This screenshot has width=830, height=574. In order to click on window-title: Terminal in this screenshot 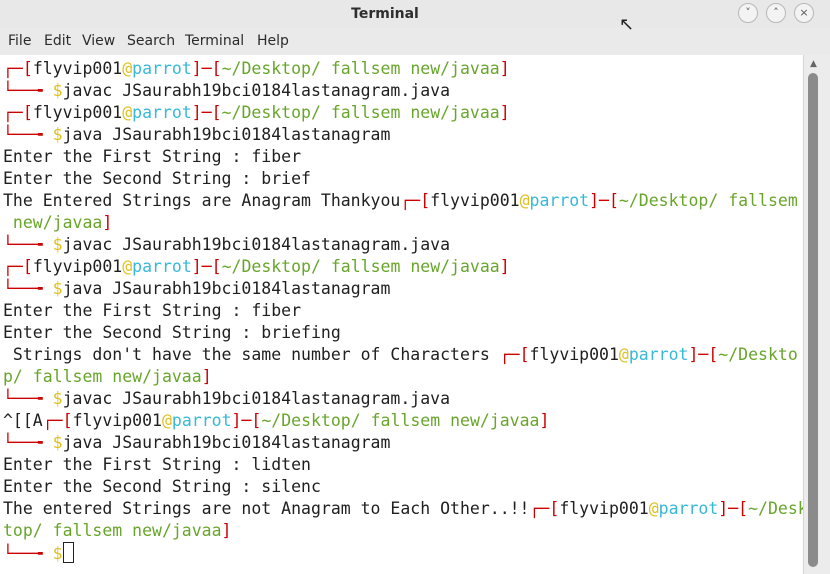, I will do `click(385, 14)`.